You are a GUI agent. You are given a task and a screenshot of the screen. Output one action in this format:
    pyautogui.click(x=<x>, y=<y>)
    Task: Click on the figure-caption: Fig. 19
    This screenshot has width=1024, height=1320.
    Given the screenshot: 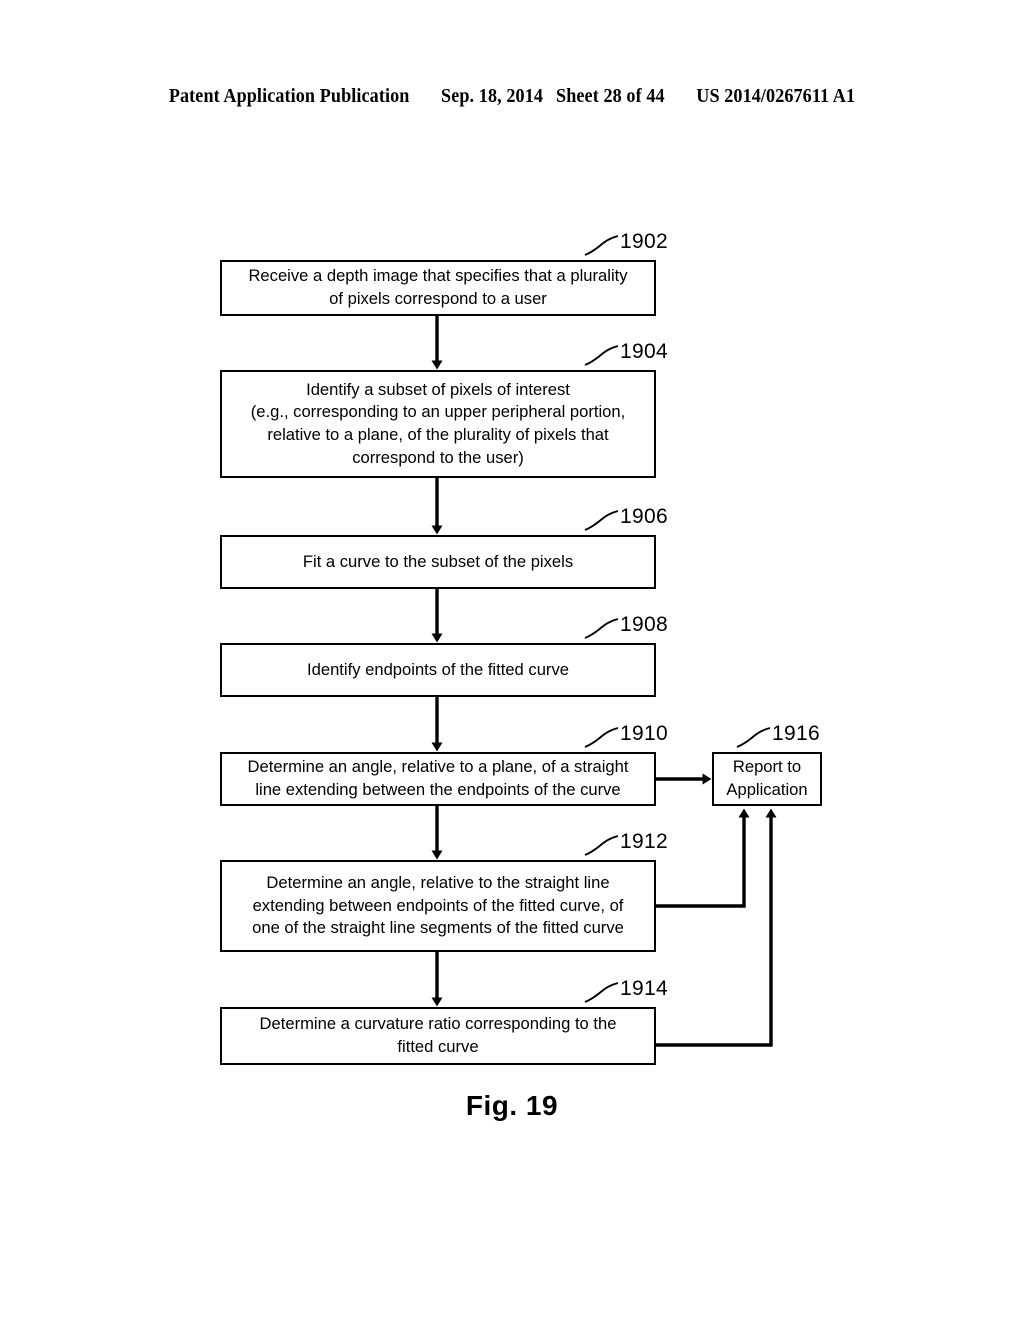 What is the action you would take?
    pyautogui.click(x=512, y=1105)
    